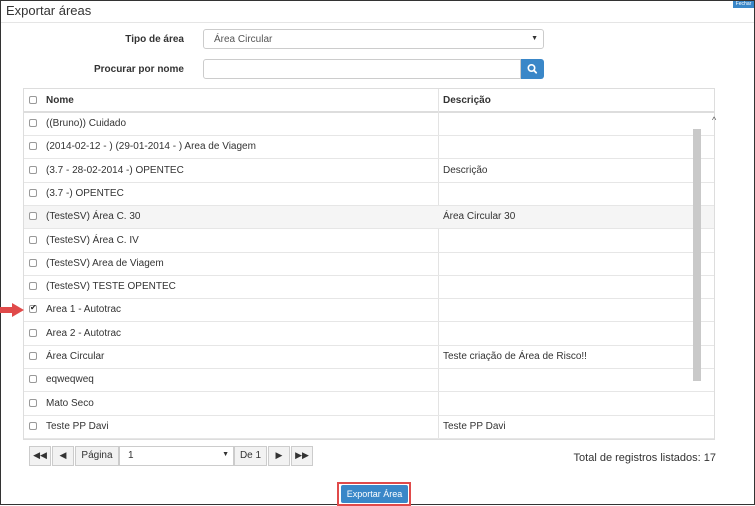  I want to click on row-name: Area 2 - Autotrac, so click(84, 333).